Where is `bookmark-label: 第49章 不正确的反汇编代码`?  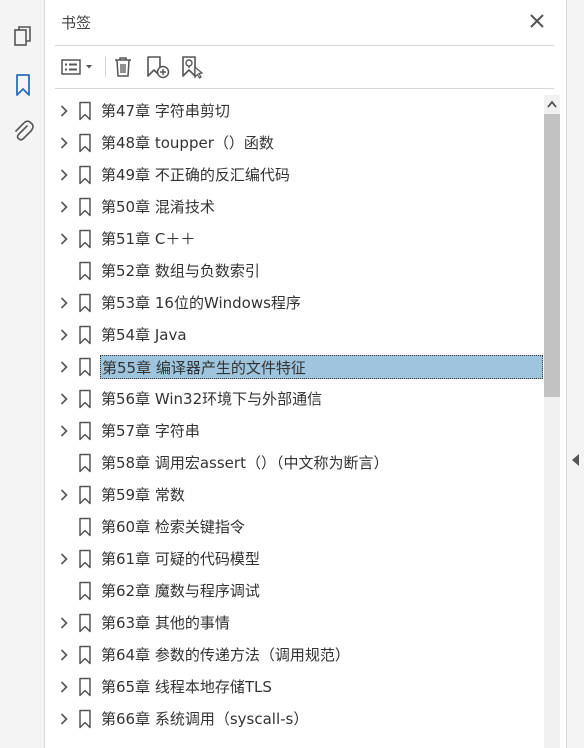 bookmark-label: 第49章 不正确的反汇编代码 is located at coordinates (196, 175).